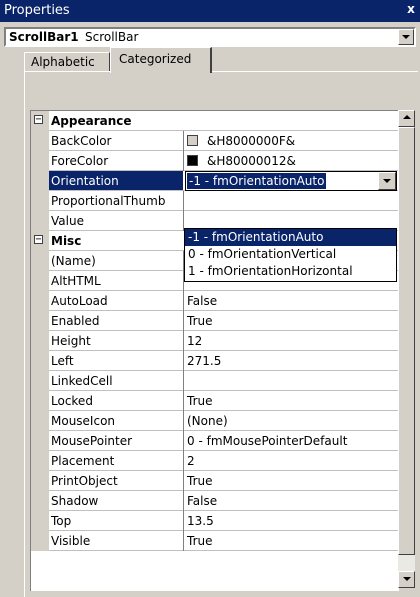 The image size is (420, 597). Describe the element at coordinates (80, 161) in the screenshot. I see `property-name: ForeColor` at that location.